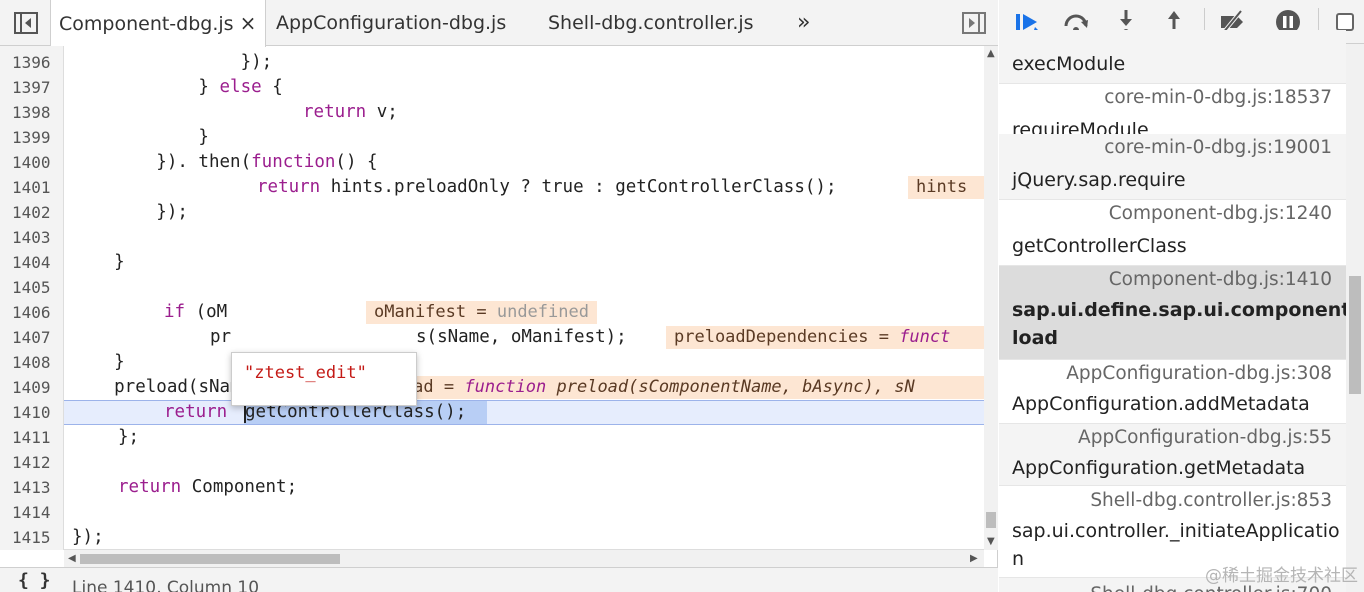 This screenshot has width=1364, height=592. I want to click on frame-function: AppConfiguration.addMetadata, so click(1161, 404).